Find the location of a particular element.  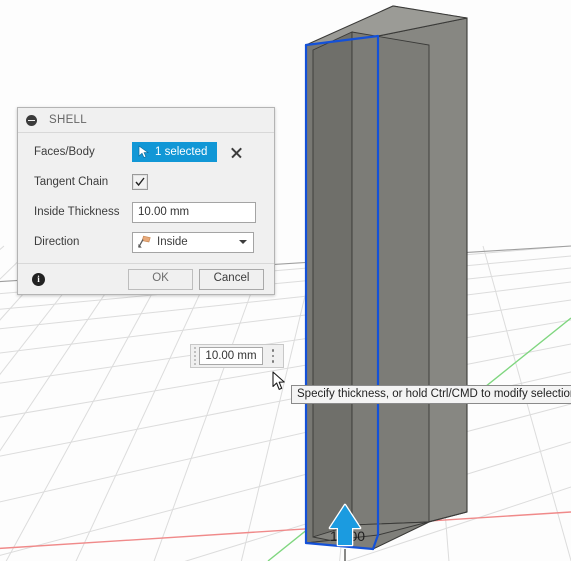

label-inside-thickness: Inside Thickness is located at coordinates (77, 212).